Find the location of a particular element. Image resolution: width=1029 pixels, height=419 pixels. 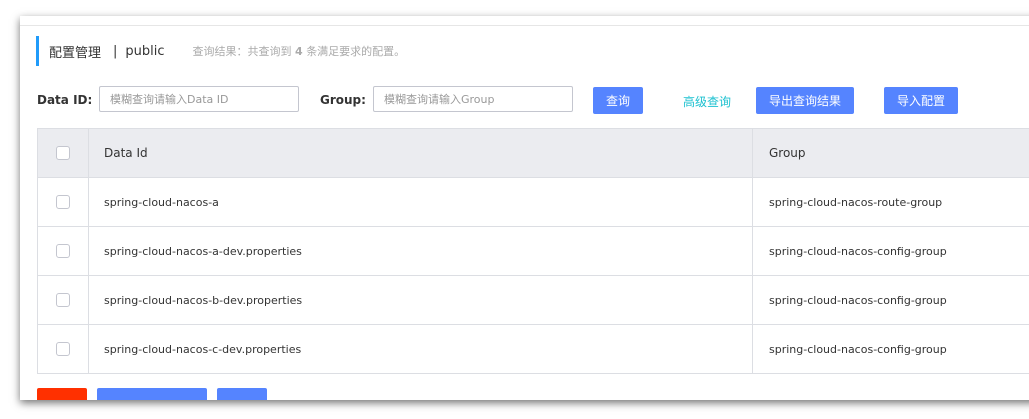

result-prefix: 查询结果：共查询到 is located at coordinates (242, 51).